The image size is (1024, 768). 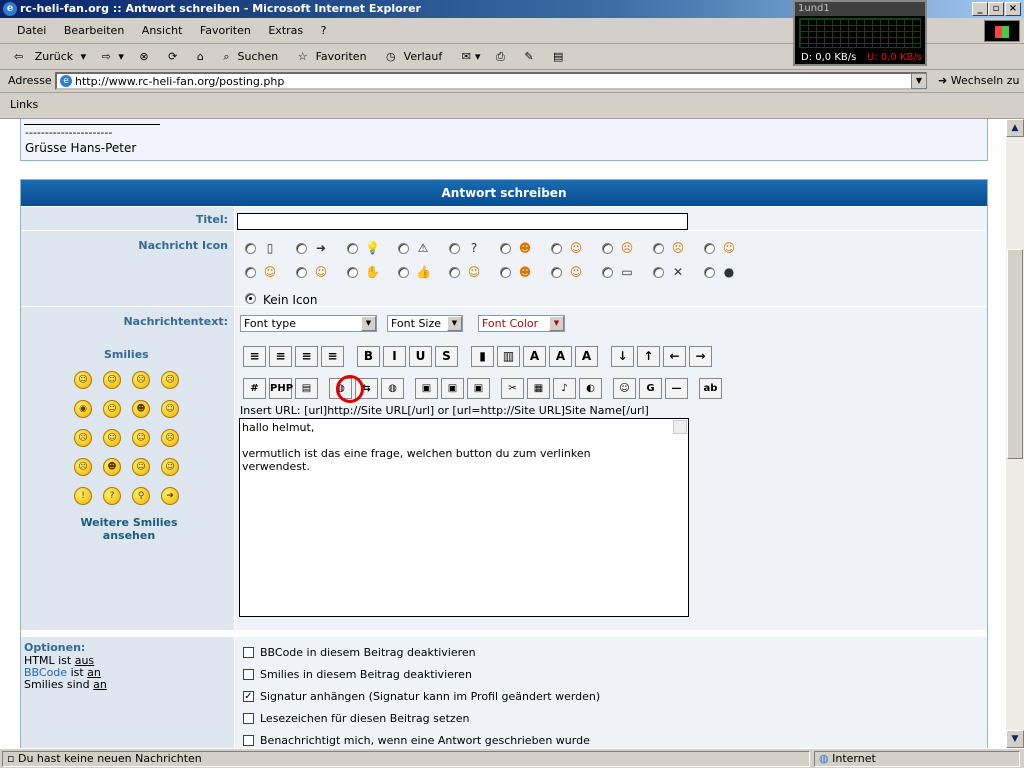 What do you see at coordinates (280, 356) in the screenshot?
I see `align-right-button: ≡` at bounding box center [280, 356].